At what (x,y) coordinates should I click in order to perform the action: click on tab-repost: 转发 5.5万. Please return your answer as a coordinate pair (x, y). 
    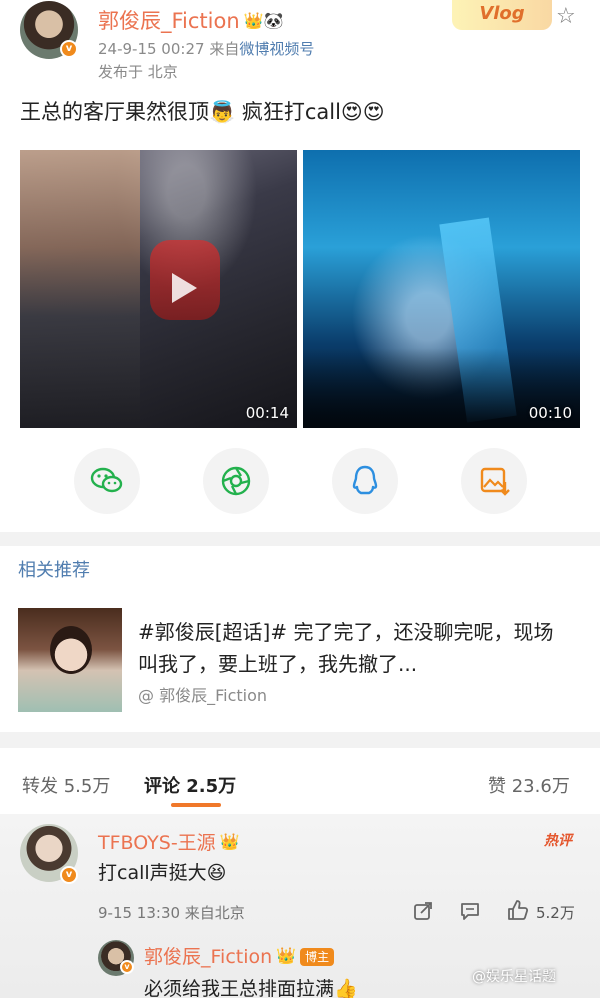
    Looking at the image, I should click on (66, 785).